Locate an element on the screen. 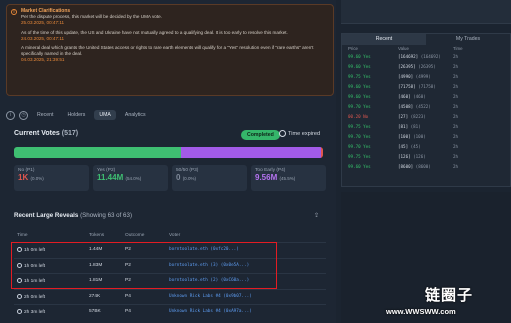  trade-value: [45] (45) is located at coordinates (409, 146).